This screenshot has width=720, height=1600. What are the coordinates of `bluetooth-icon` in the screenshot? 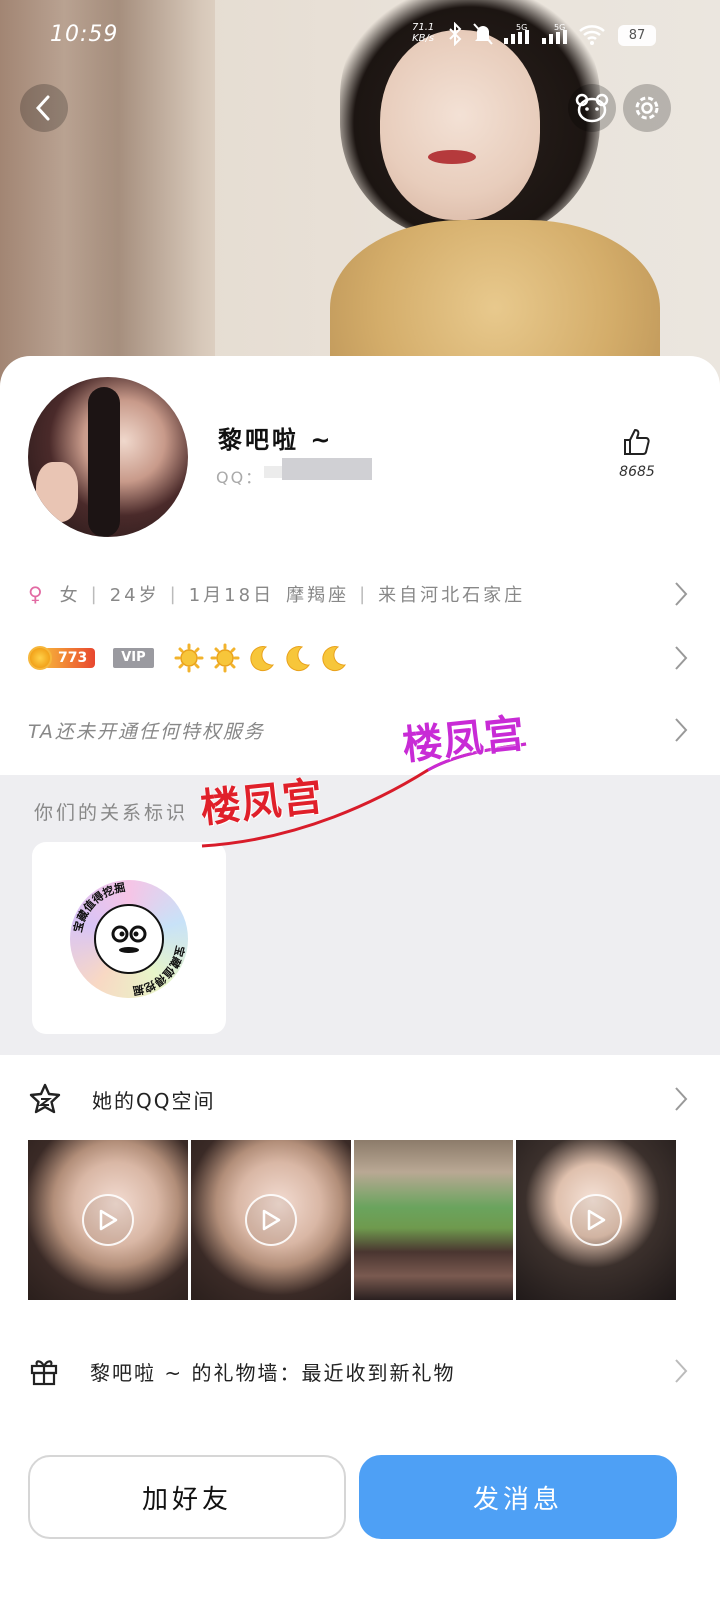 It's located at (455, 34).